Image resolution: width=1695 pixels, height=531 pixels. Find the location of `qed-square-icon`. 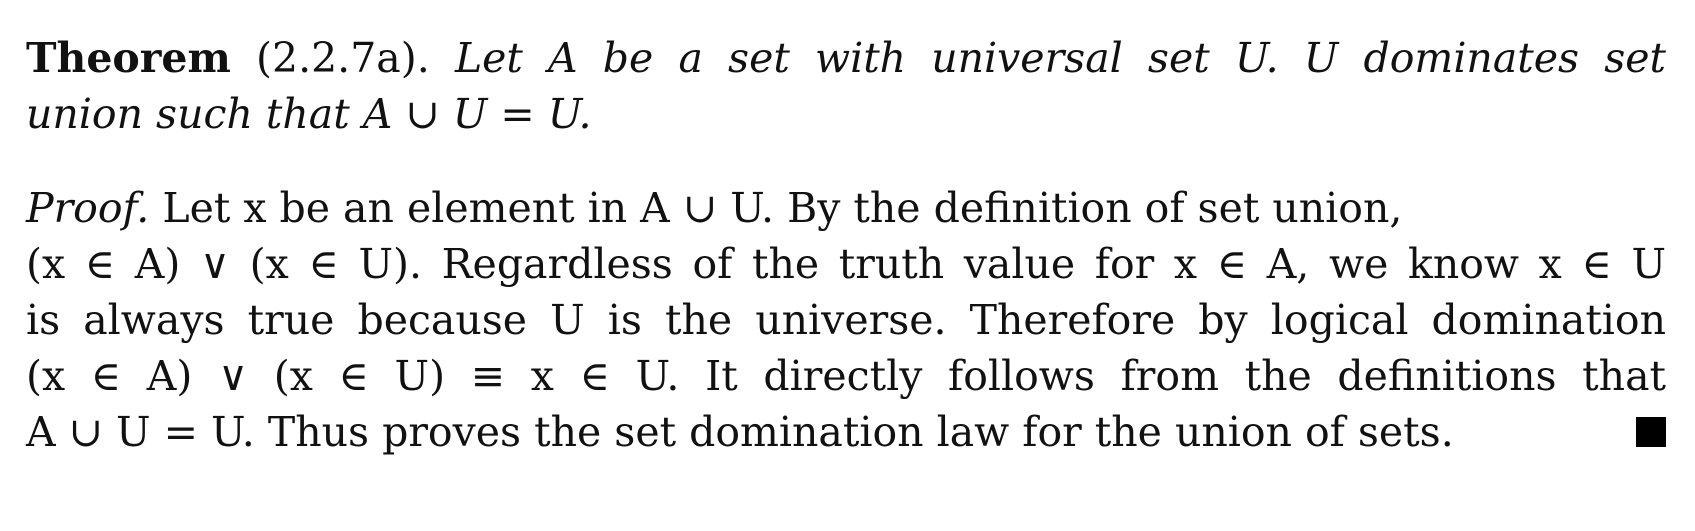

qed-square-icon is located at coordinates (1651, 432).